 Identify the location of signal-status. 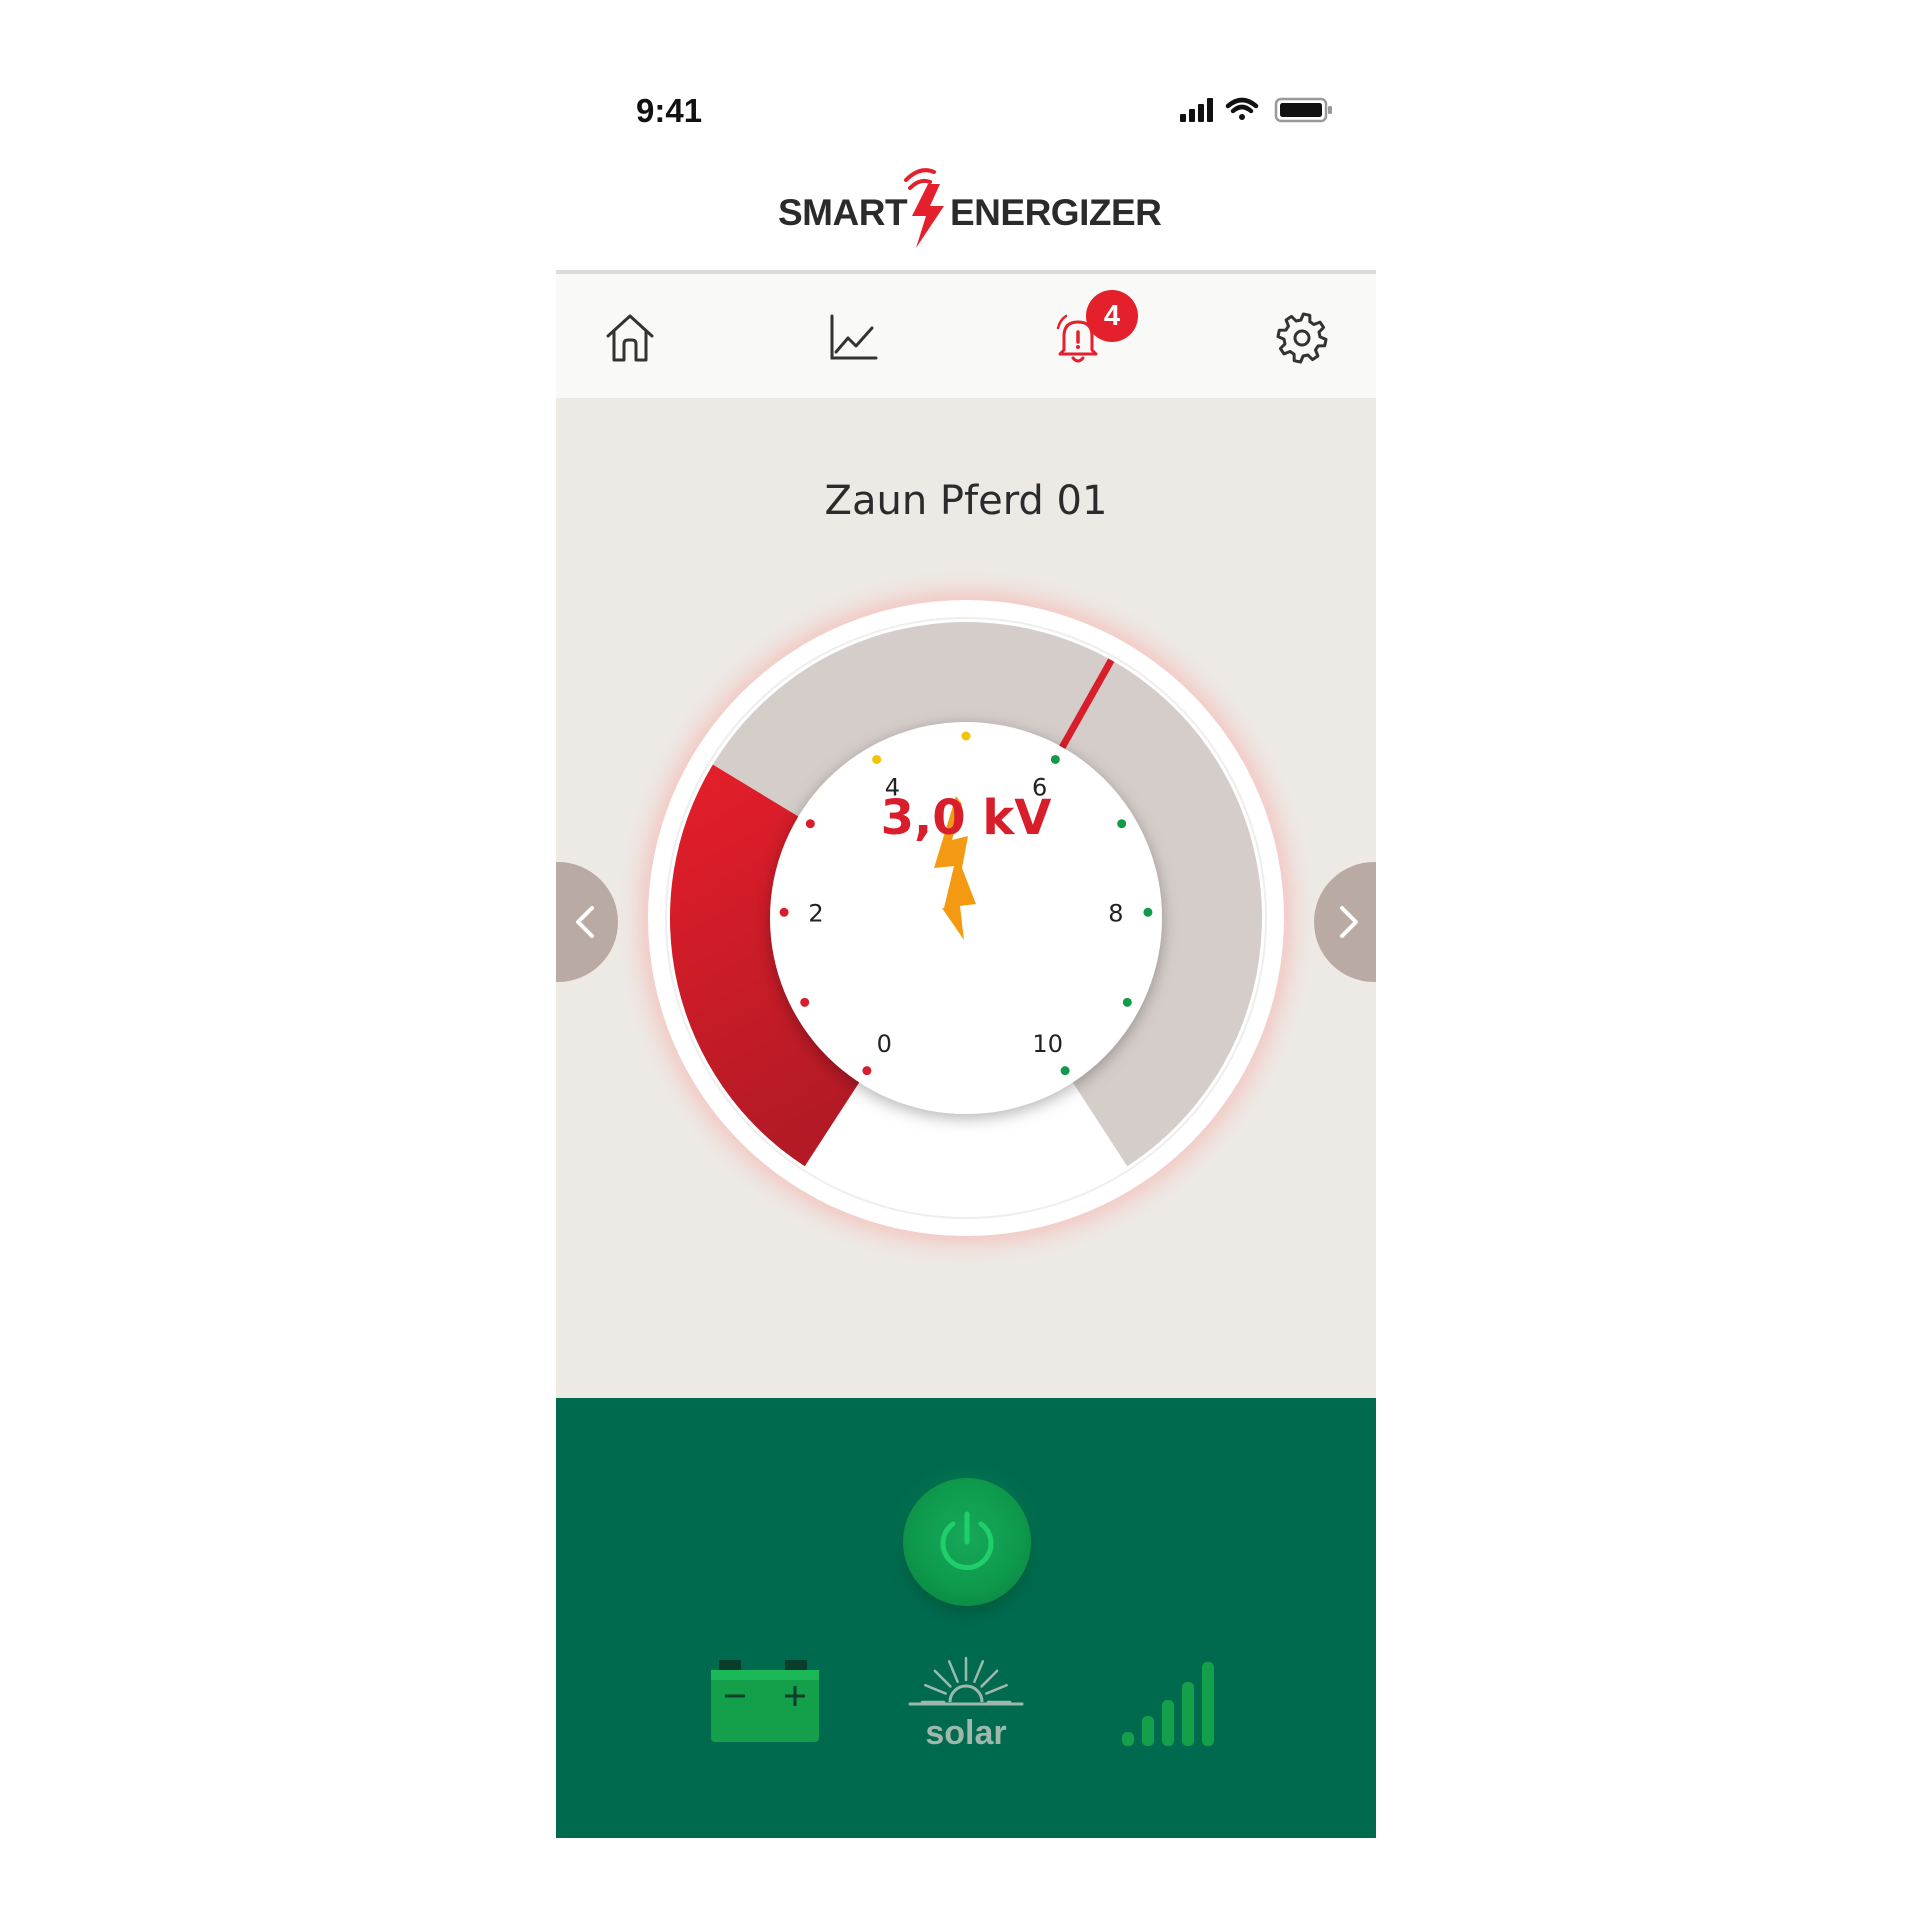
(1170, 1705).